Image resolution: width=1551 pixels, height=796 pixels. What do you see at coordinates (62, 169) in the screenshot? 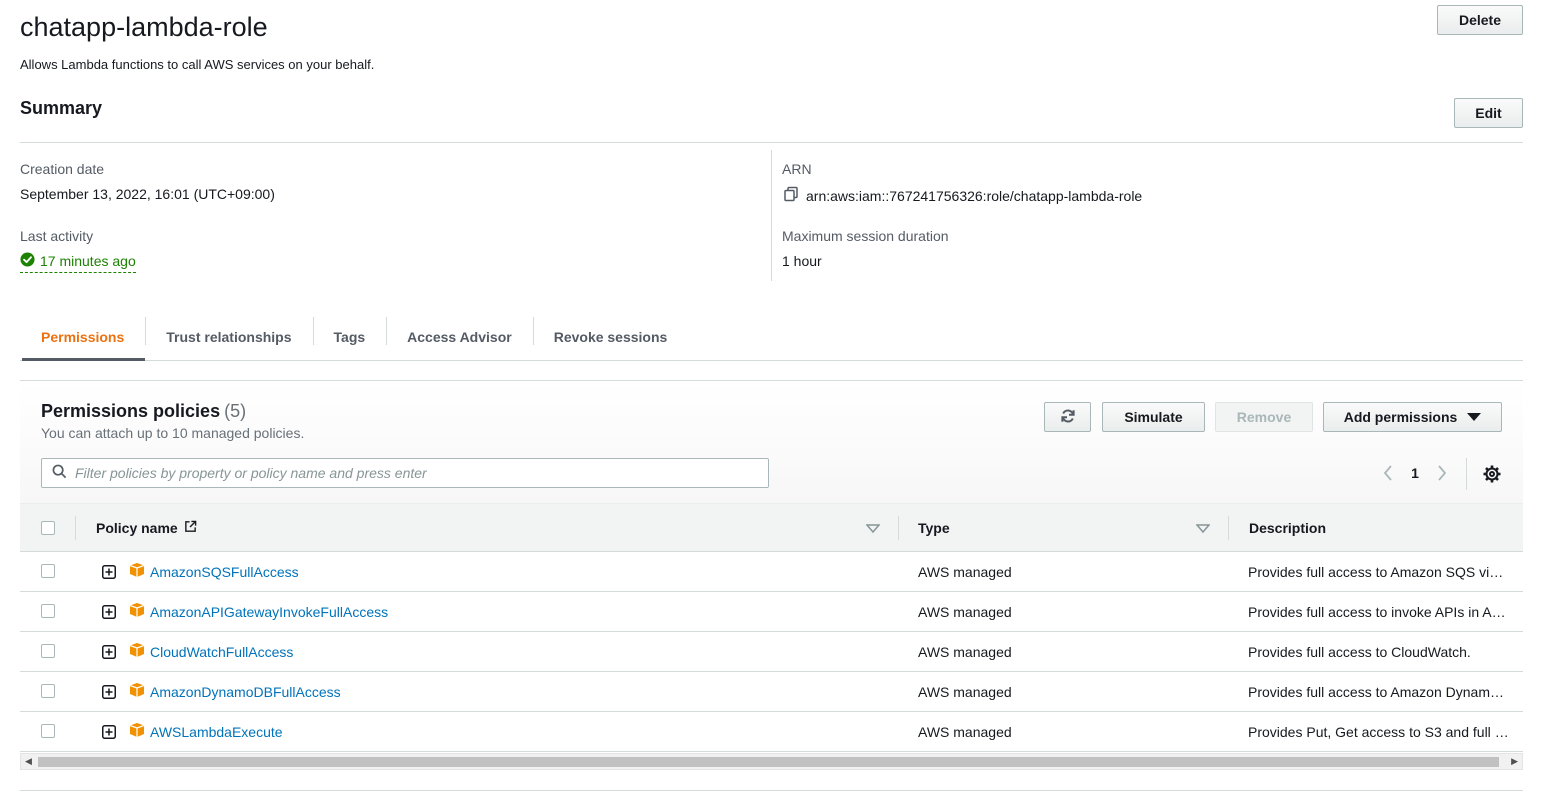
I see `creation-date-label: Creation date` at bounding box center [62, 169].